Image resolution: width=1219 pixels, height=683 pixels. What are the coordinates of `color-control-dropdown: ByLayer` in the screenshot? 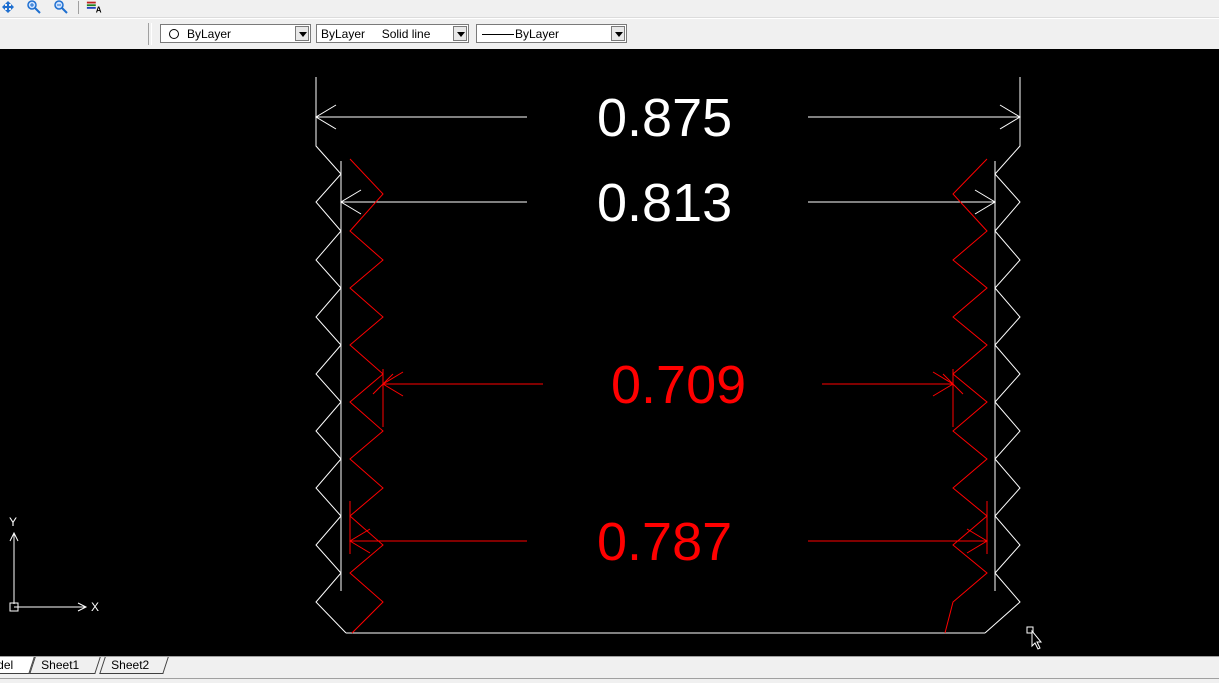 It's located at (235, 33).